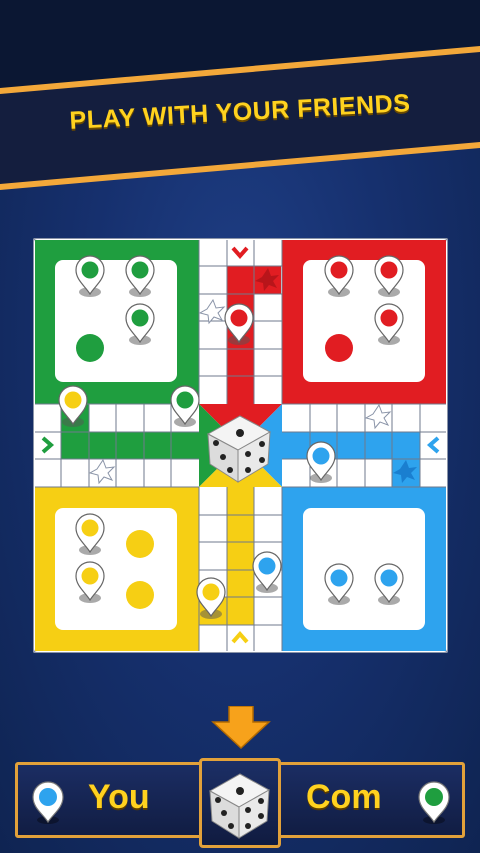  I want to click on dice-icon, so click(239, 806).